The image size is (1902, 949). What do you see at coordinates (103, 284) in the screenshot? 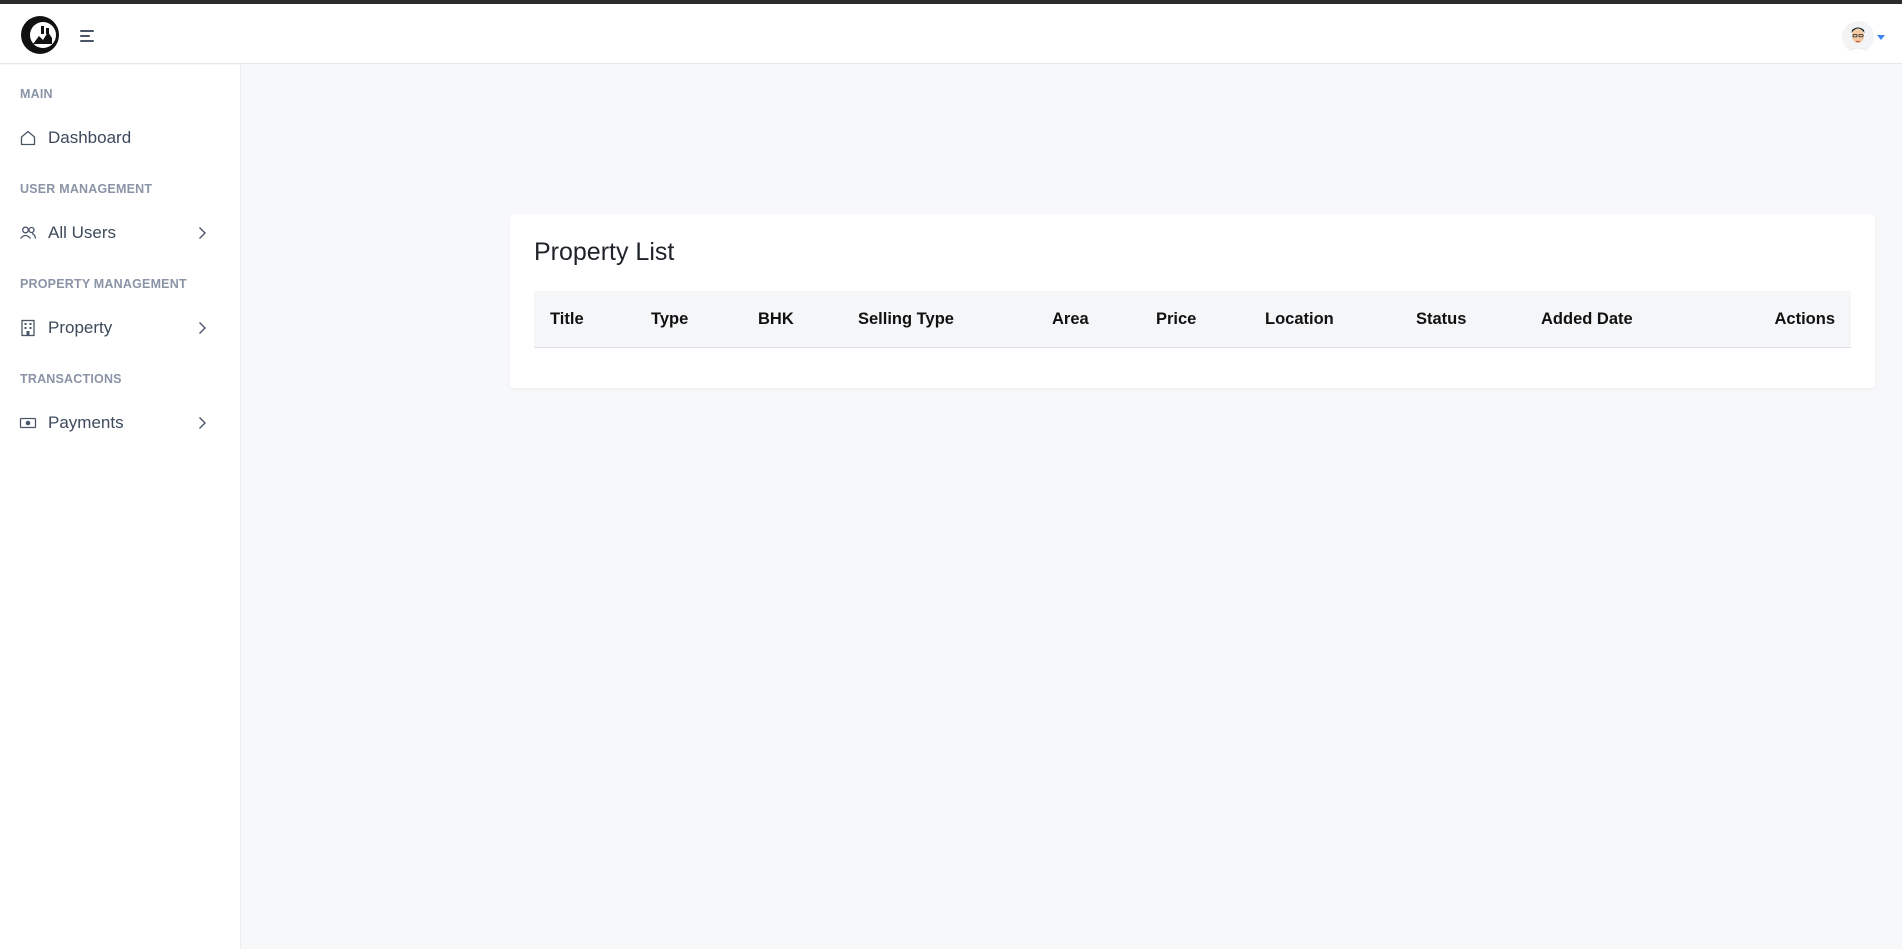
I see `sidebar-section-property-management: PROPERTY MANAGEMENT` at bounding box center [103, 284].